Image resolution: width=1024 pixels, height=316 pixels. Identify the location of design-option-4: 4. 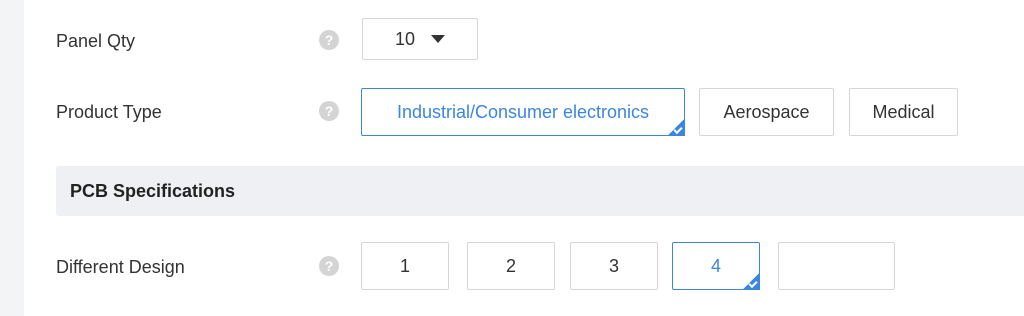
(716, 266).